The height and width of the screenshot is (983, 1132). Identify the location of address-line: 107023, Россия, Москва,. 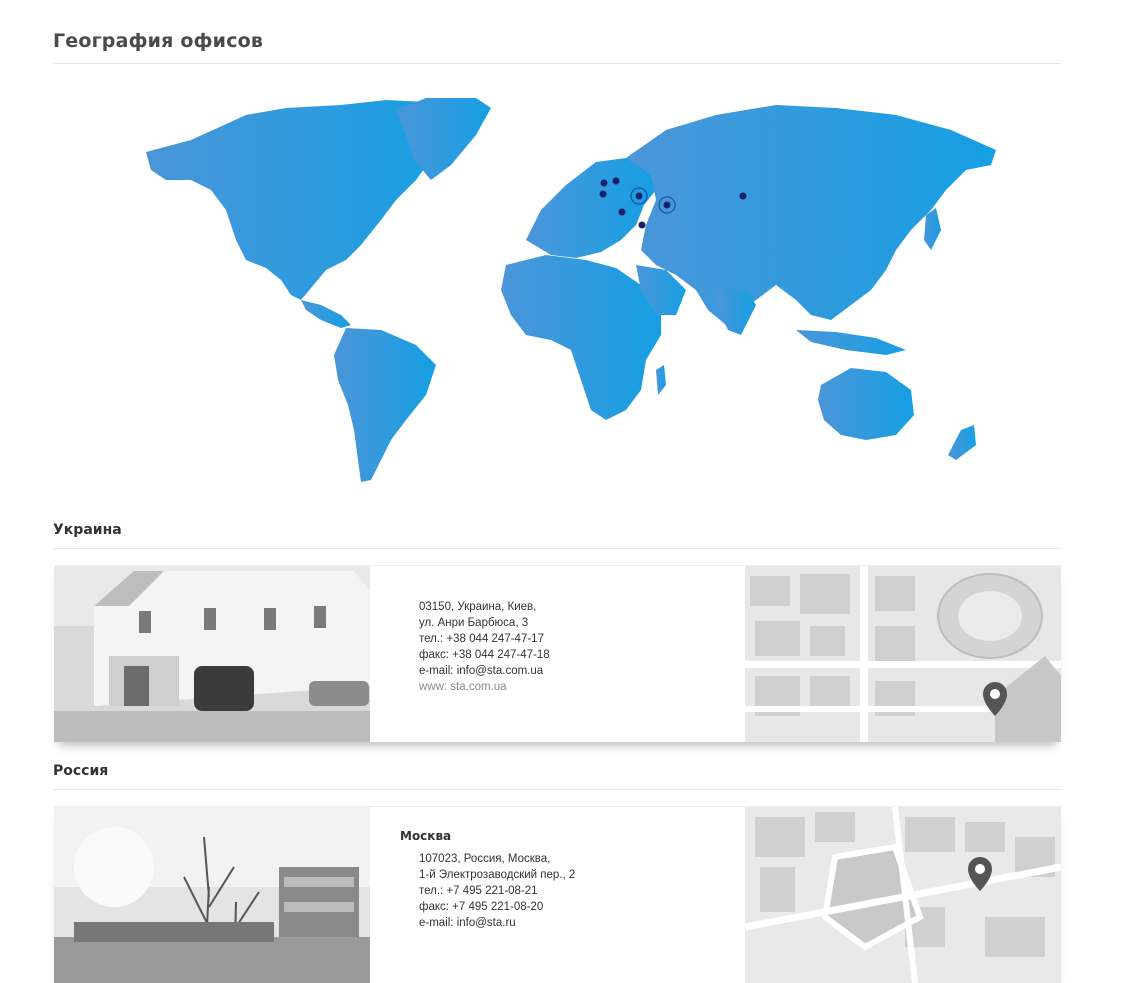
(485, 859).